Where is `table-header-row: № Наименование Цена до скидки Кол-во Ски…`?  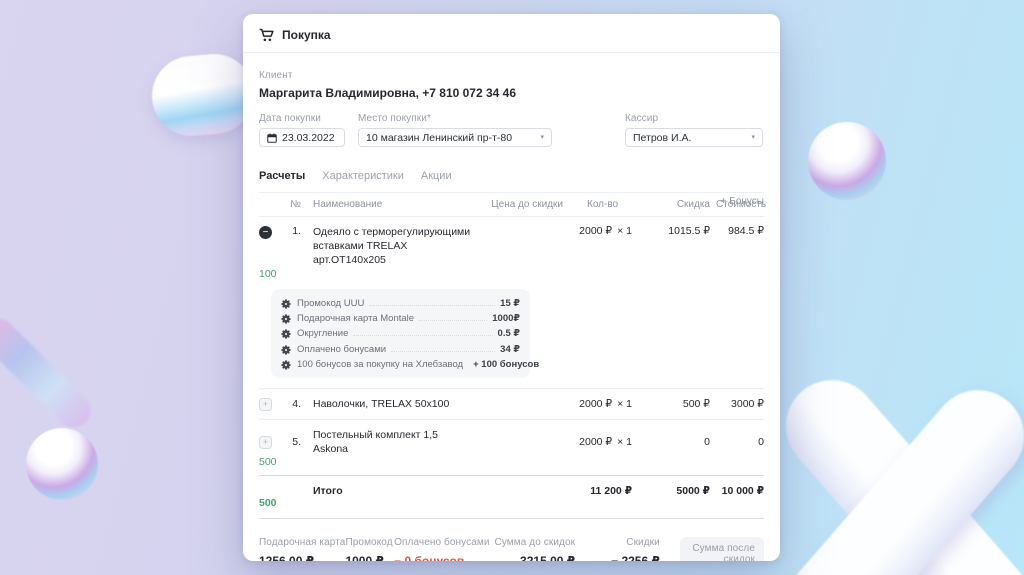 table-header-row: № Наименование Цена до скидки Кол-во Ски… is located at coordinates (512, 204).